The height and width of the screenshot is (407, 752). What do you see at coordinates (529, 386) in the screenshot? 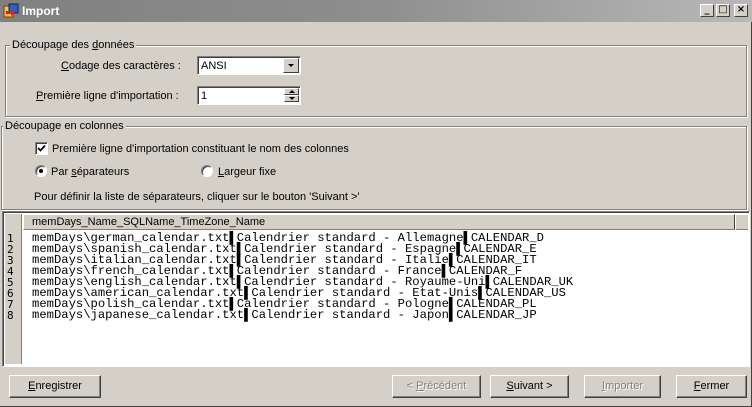
I see `next-button: Suivant >` at bounding box center [529, 386].